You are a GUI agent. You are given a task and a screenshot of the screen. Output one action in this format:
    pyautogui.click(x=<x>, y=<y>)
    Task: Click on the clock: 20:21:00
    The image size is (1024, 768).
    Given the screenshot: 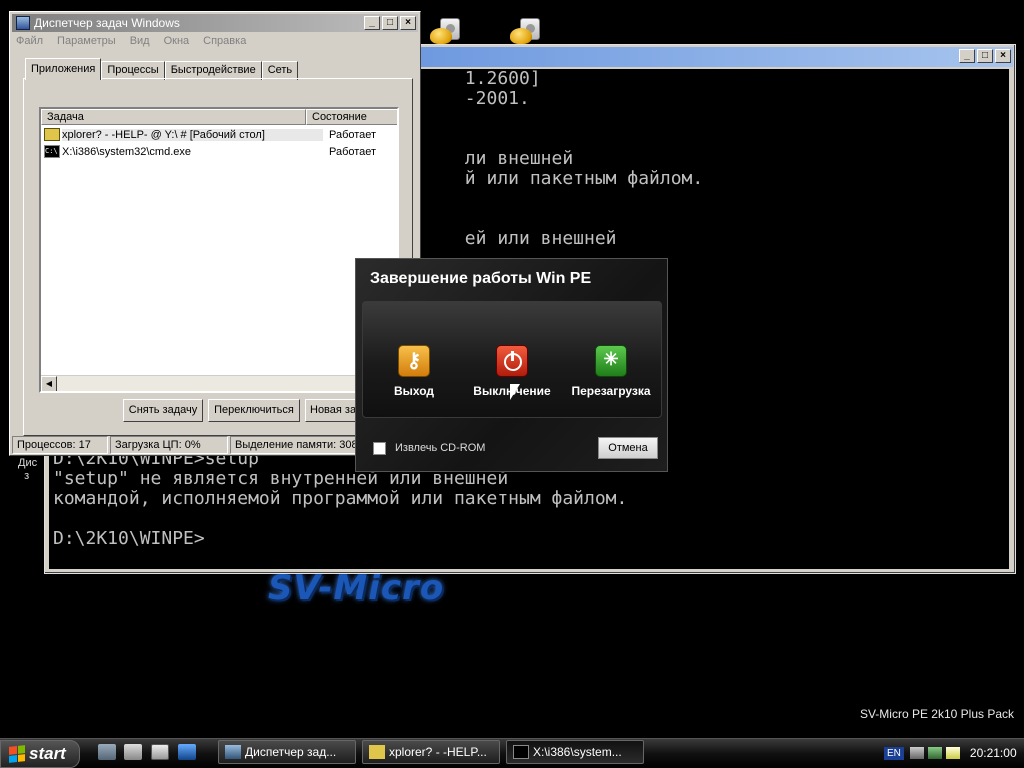 What is the action you would take?
    pyautogui.click(x=993, y=753)
    